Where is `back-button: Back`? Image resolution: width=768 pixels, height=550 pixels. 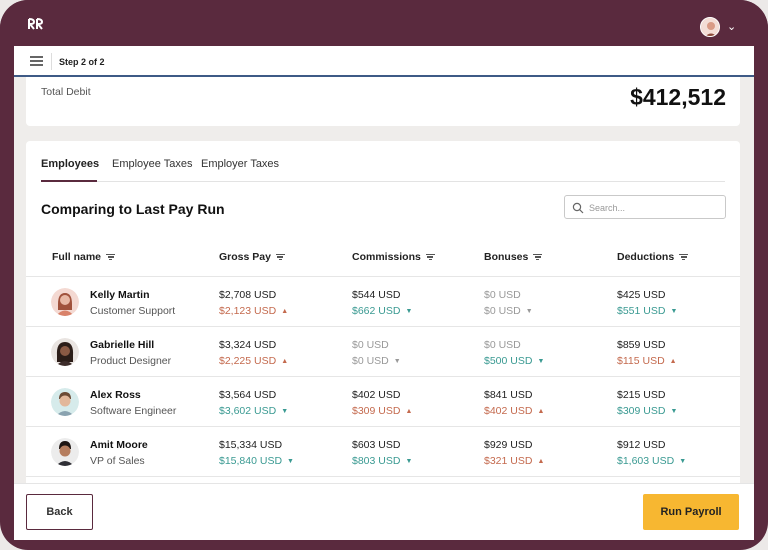
back-button: Back is located at coordinates (59, 512).